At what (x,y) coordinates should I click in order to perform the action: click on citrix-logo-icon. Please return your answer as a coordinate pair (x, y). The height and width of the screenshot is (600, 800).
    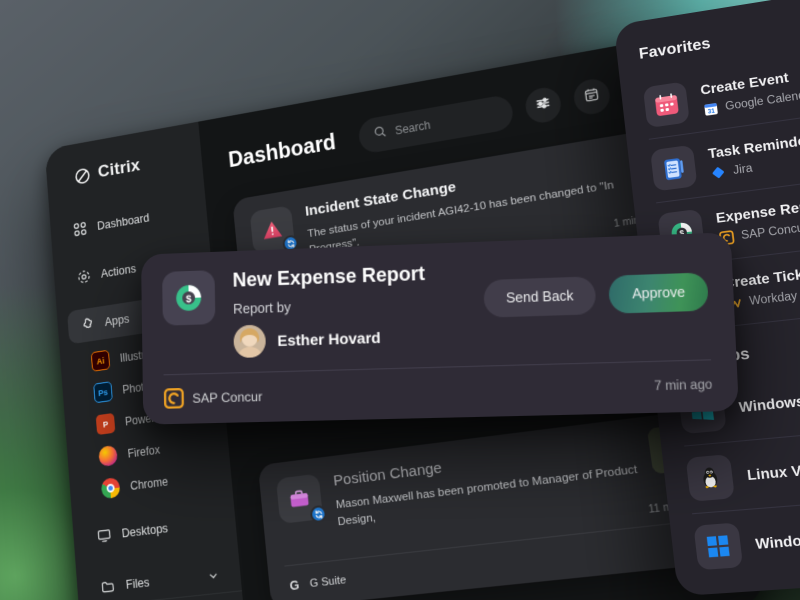
    Looking at the image, I should click on (82, 176).